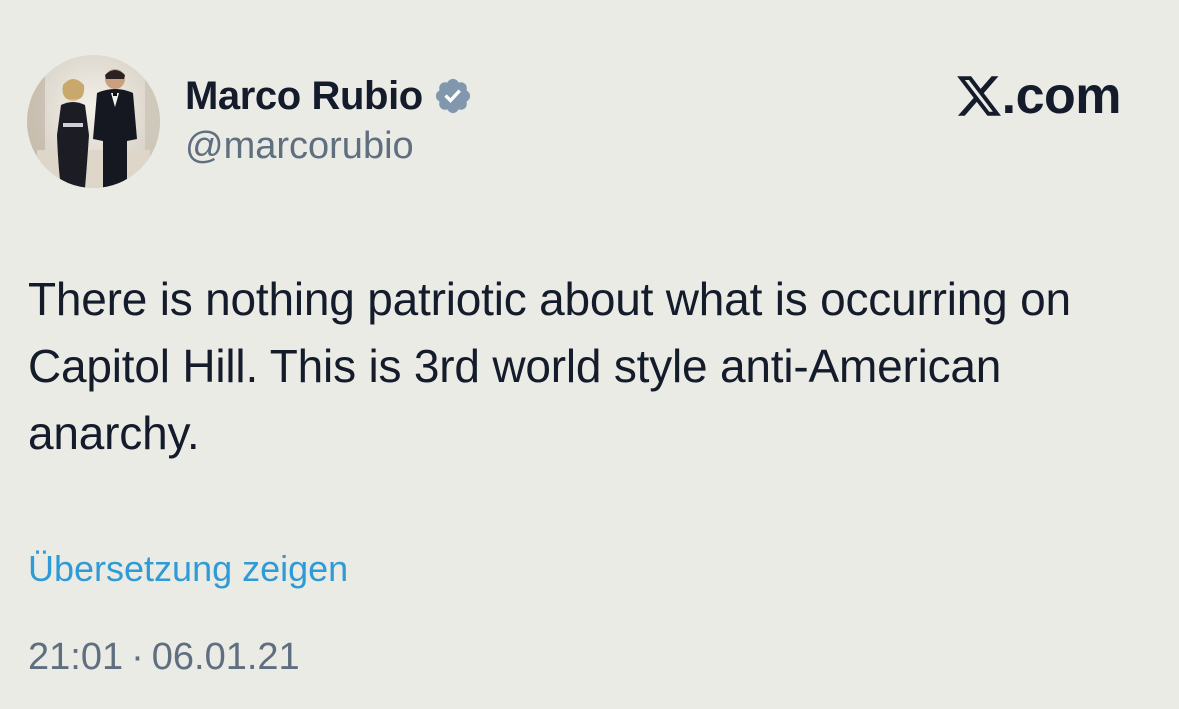 This screenshot has width=1179, height=709. I want to click on author-handle: @marcorubio, so click(299, 146).